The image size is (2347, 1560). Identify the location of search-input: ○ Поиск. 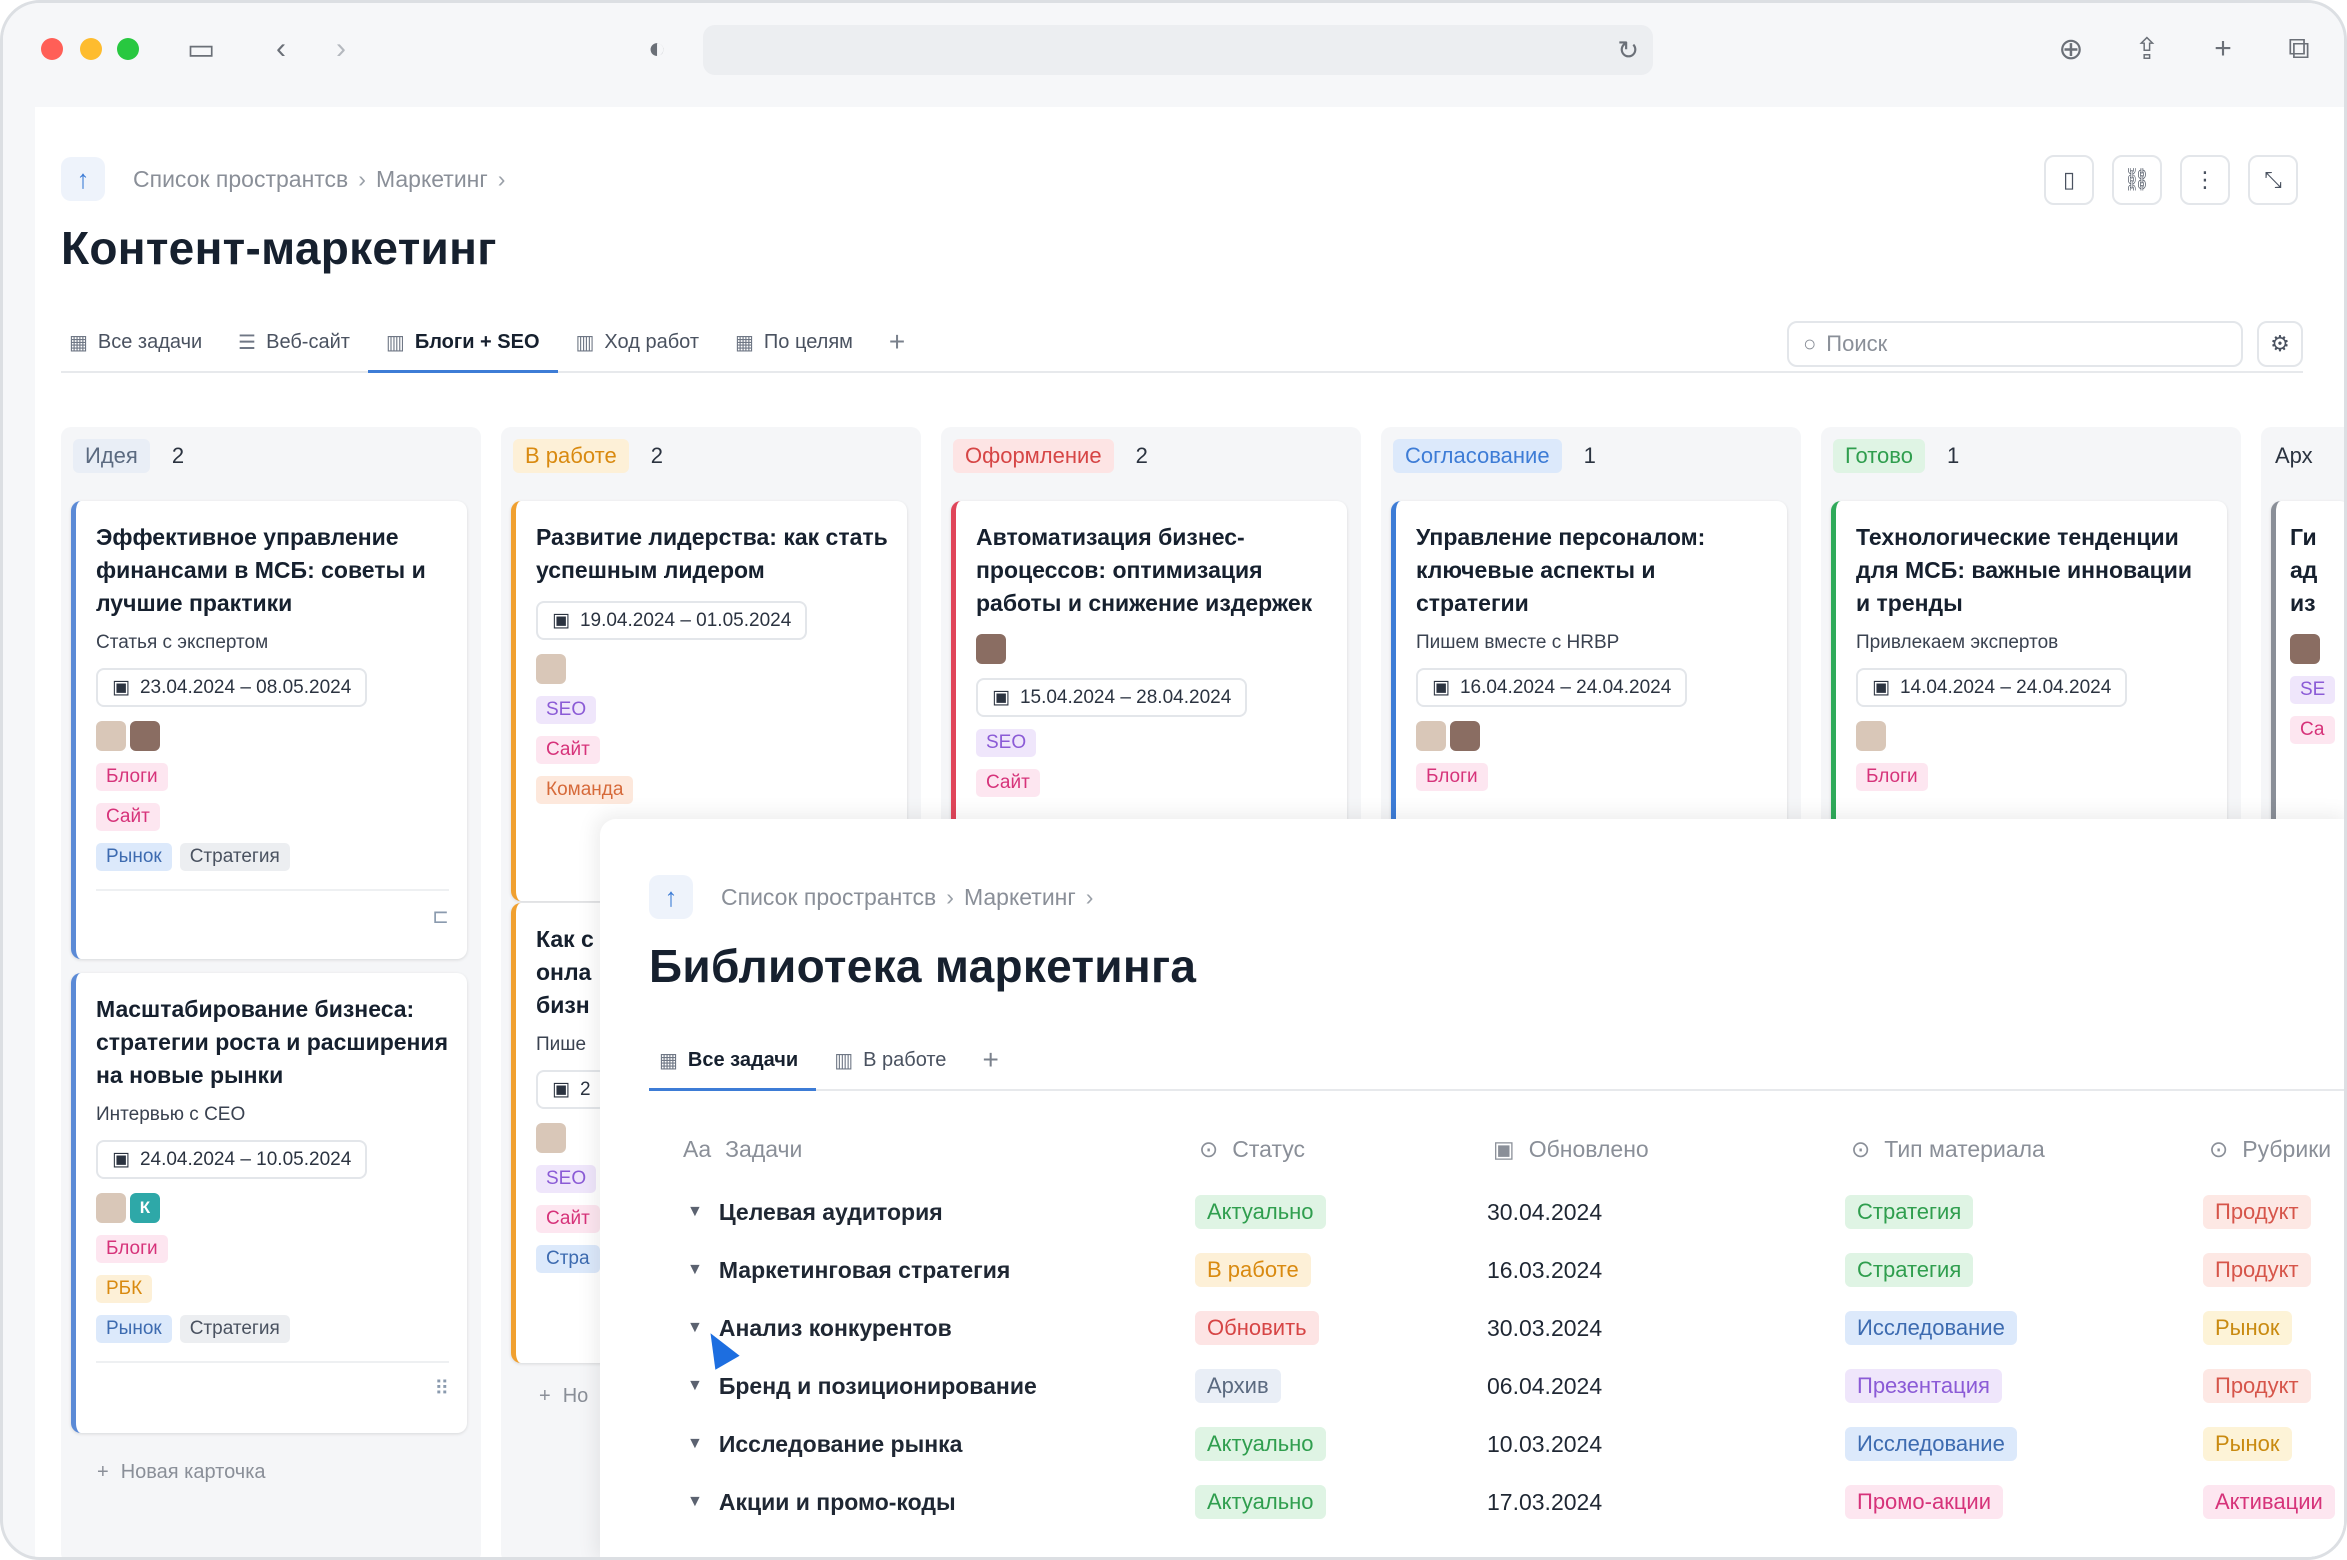
(2015, 344).